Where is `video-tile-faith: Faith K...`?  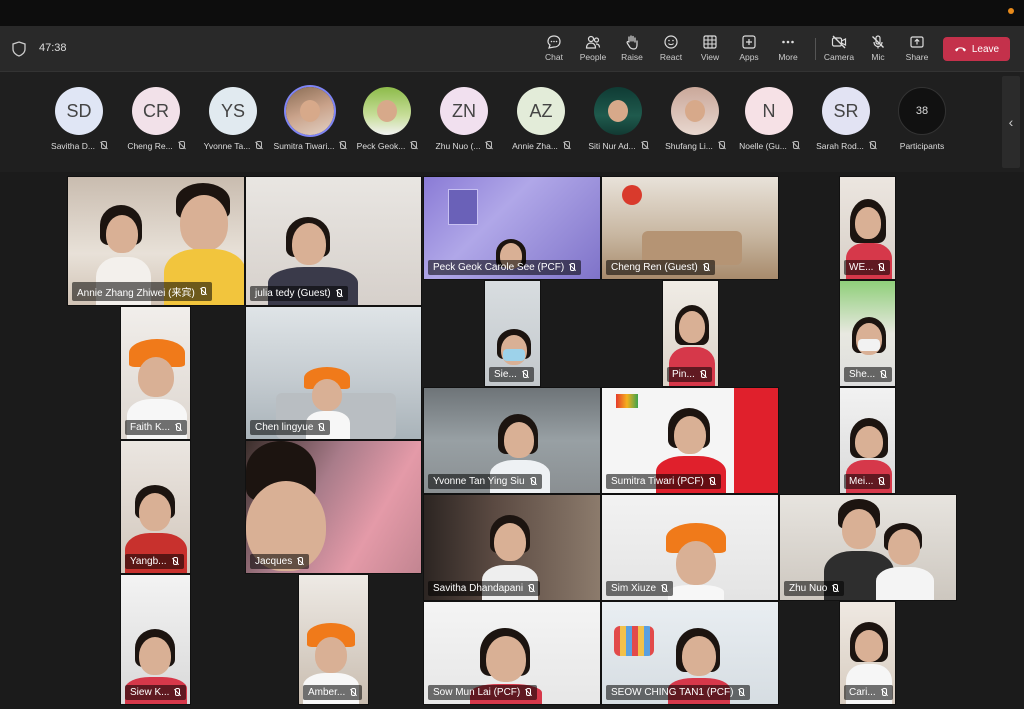
video-tile-faith: Faith K... is located at coordinates (155, 373).